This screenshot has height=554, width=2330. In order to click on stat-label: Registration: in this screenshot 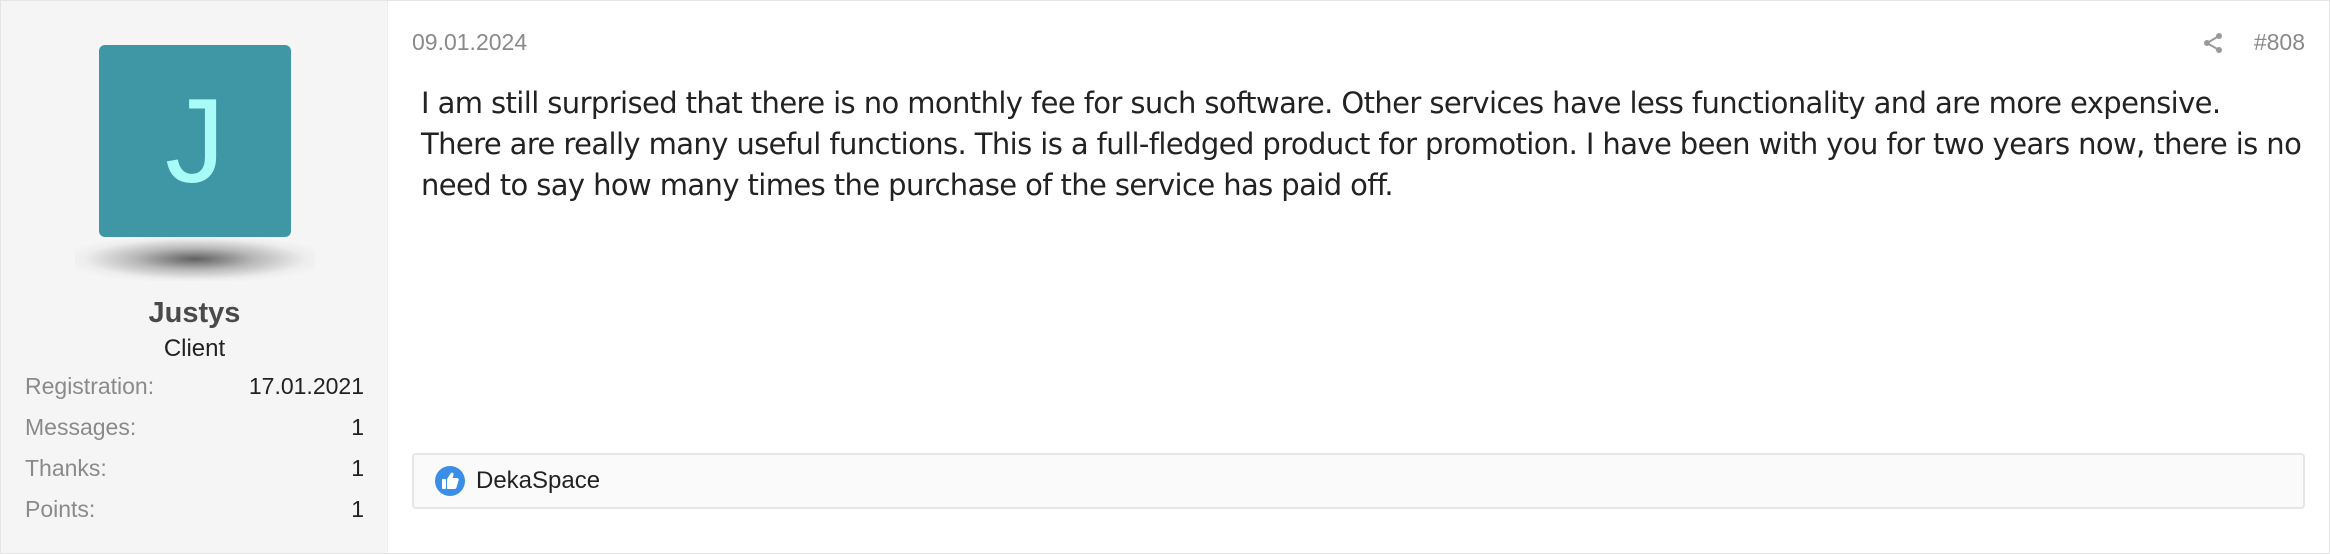, I will do `click(90, 386)`.